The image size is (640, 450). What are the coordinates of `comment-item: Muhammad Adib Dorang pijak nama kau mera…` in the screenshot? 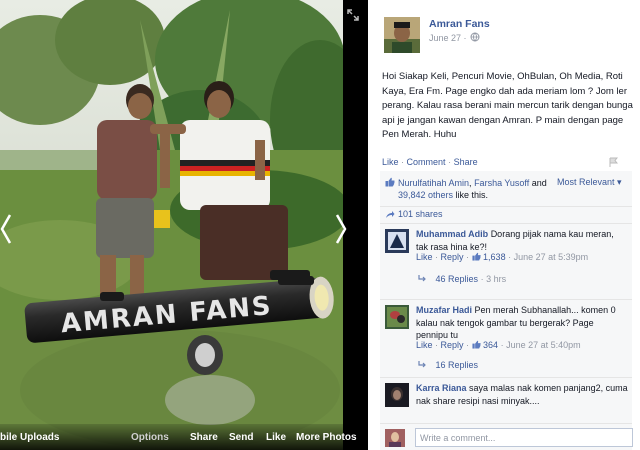 It's located at (506, 262).